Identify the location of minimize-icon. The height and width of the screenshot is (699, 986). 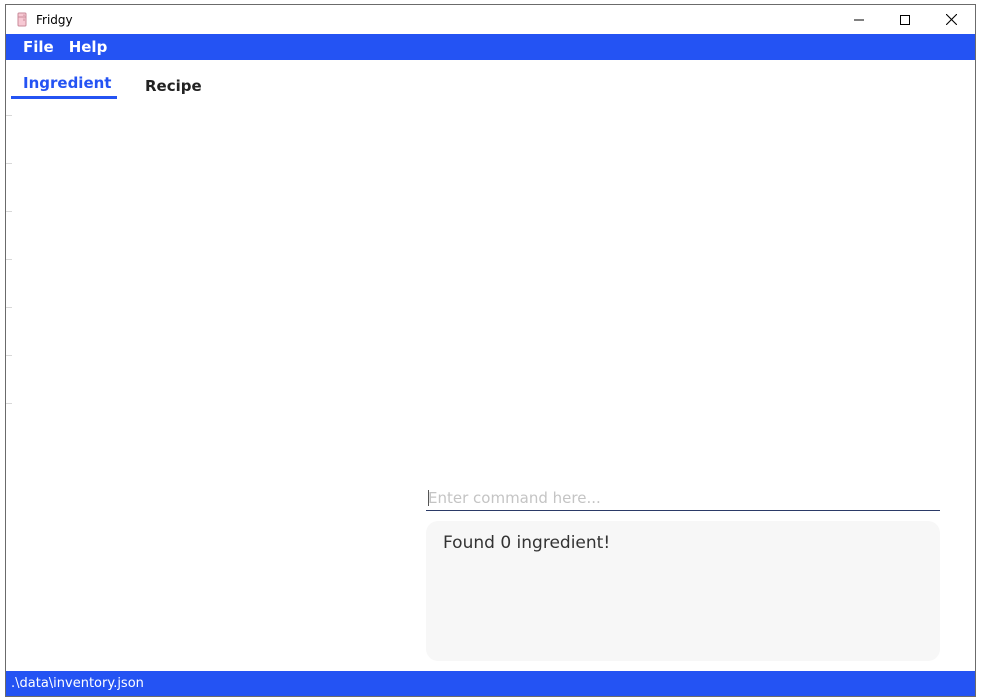
(859, 19).